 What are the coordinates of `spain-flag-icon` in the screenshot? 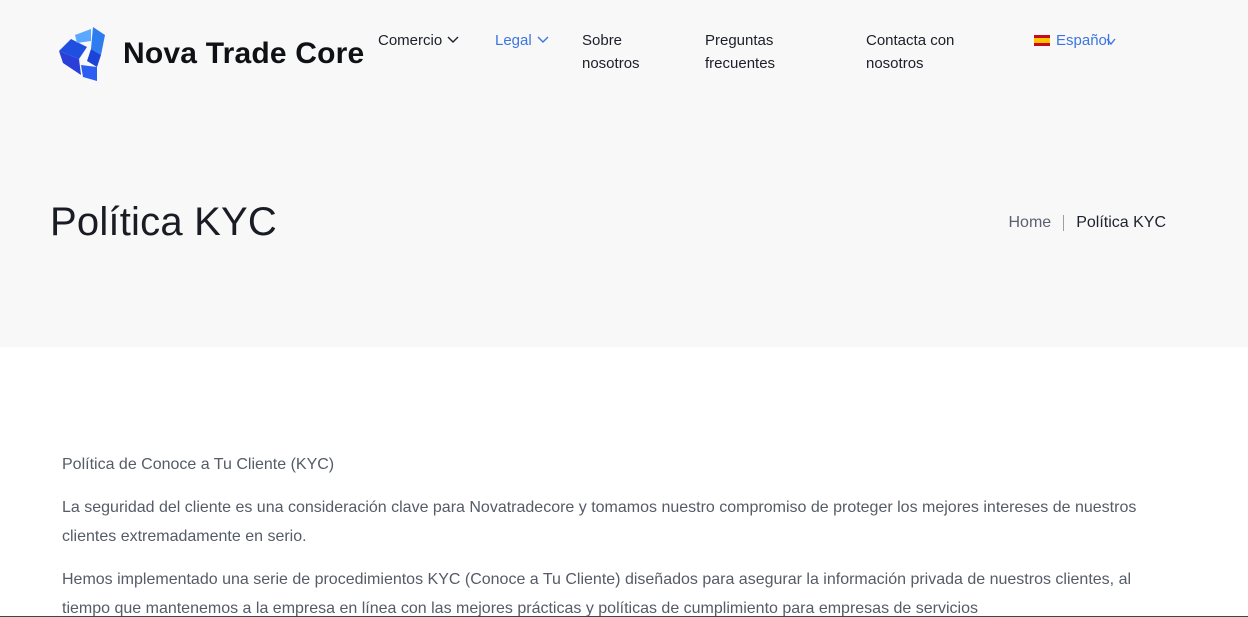 It's located at (1042, 40).